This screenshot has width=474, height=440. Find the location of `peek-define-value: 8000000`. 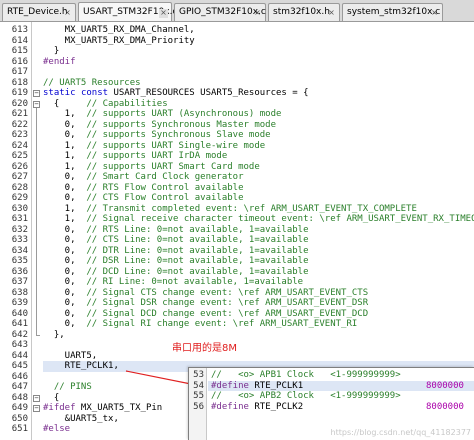

peek-define-value: 8000000 is located at coordinates (445, 385).